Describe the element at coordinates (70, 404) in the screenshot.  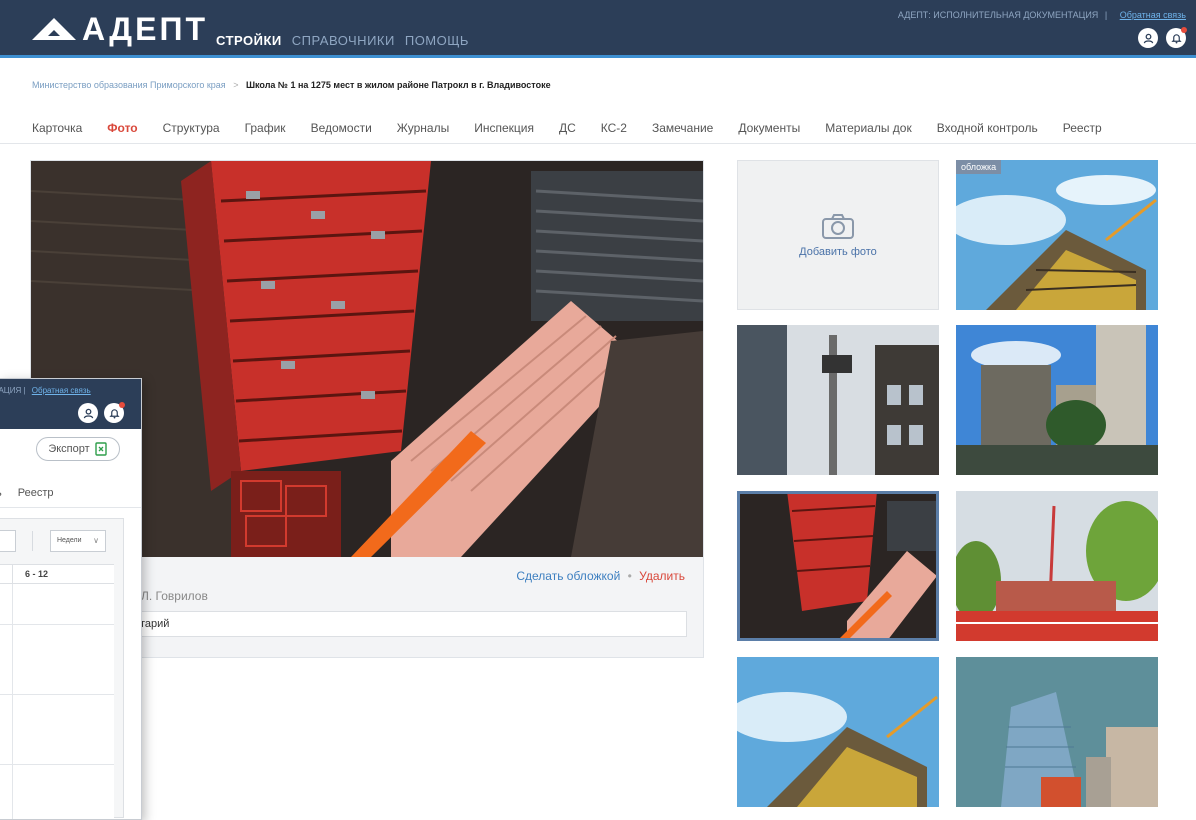
I see `overlay-header: ОКУМЕНТАЦИЯ | Обратная связь` at that location.